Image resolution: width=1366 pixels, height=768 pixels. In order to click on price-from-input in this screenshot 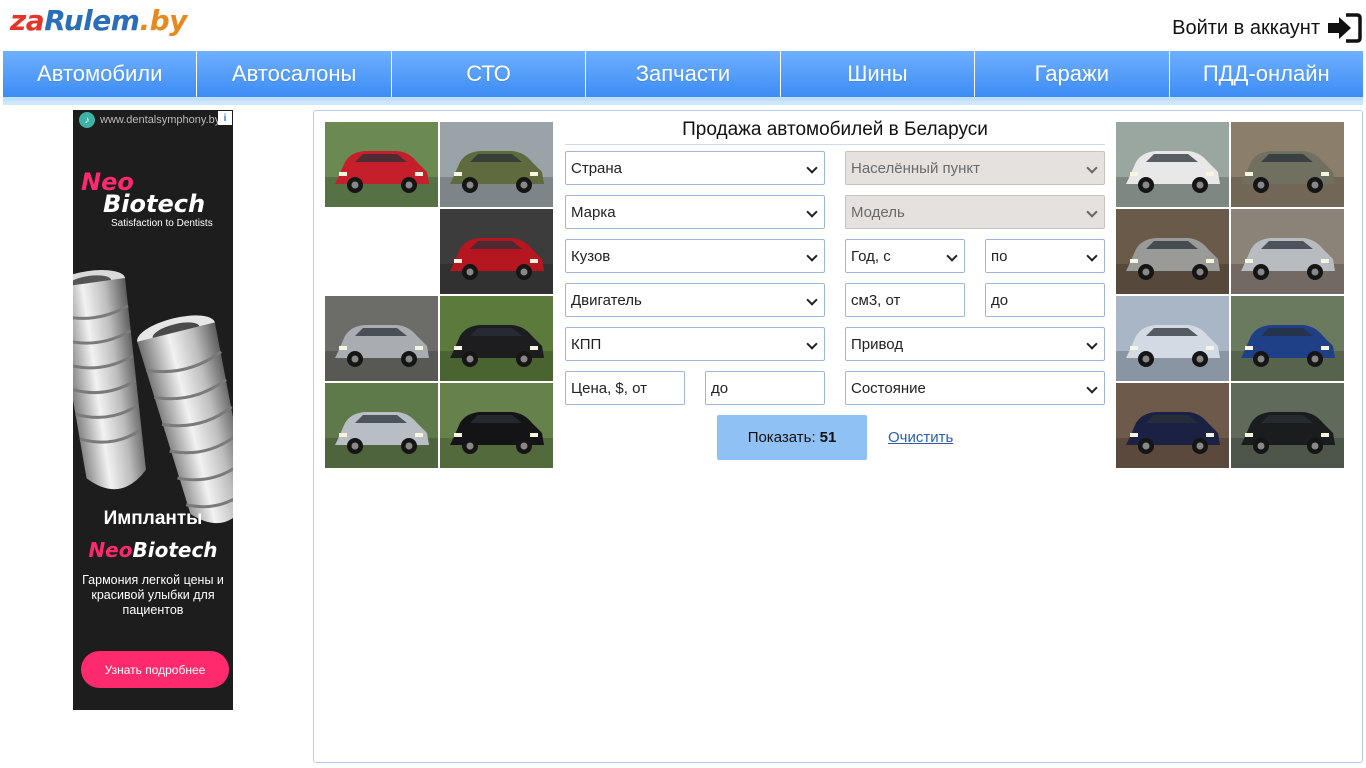, I will do `click(625, 388)`.